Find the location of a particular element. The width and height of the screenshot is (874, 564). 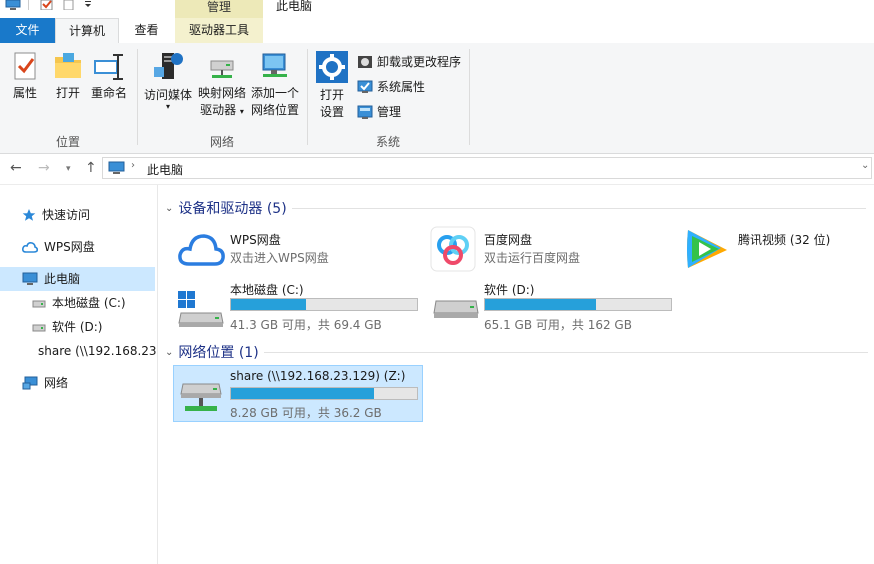

system-properties-label: 系统属性 is located at coordinates (401, 87).